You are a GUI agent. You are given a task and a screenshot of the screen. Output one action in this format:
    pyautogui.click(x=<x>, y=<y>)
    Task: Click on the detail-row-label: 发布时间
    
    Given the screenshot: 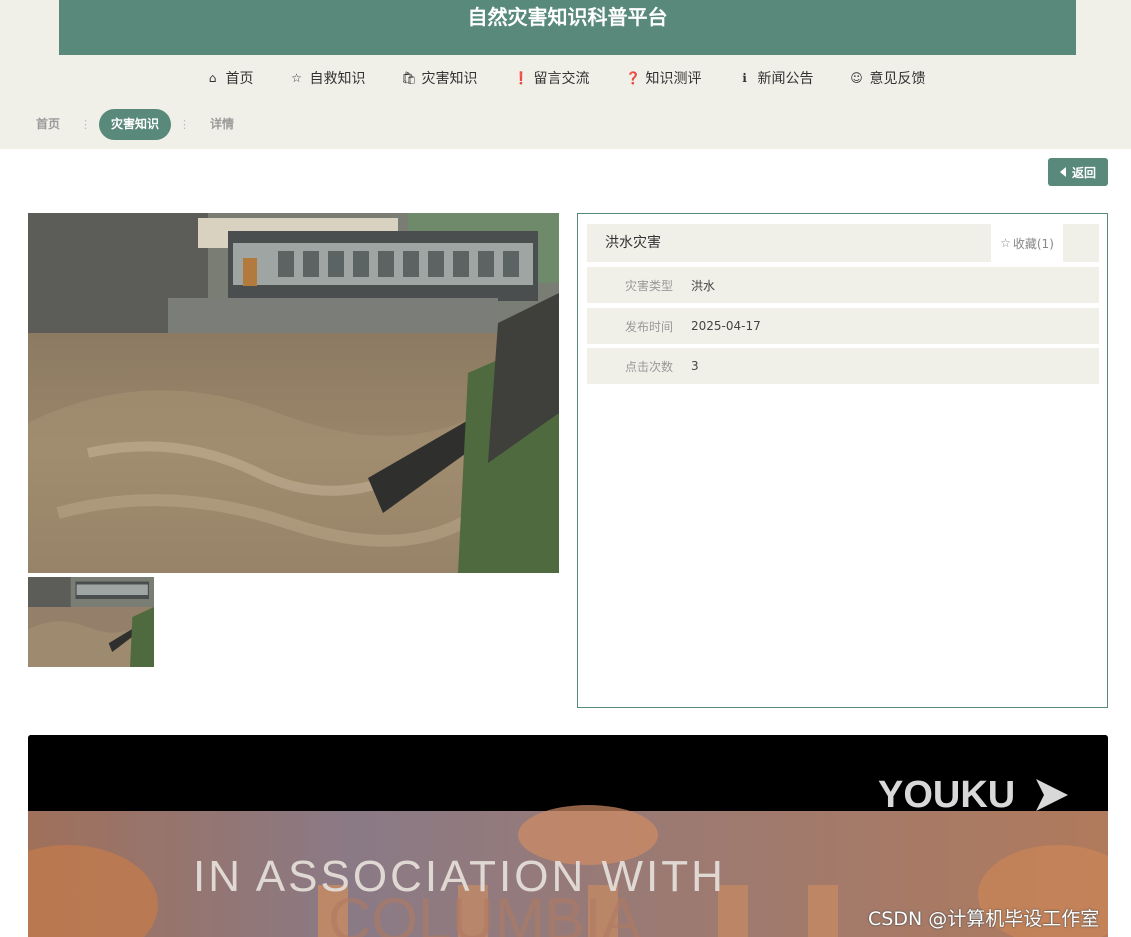 What is the action you would take?
    pyautogui.click(x=648, y=326)
    